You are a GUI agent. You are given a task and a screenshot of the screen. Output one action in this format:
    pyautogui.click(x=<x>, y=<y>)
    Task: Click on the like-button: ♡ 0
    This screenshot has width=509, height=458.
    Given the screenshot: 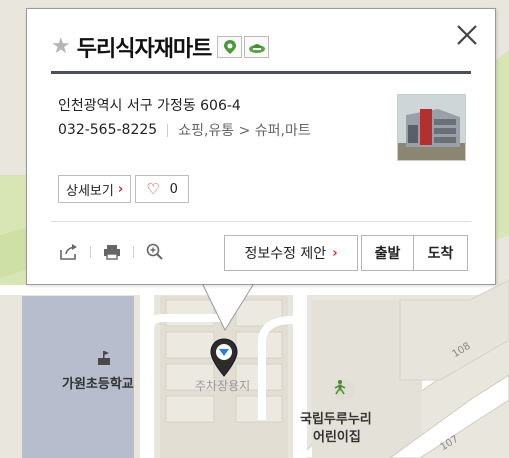 What is the action you would take?
    pyautogui.click(x=162, y=189)
    